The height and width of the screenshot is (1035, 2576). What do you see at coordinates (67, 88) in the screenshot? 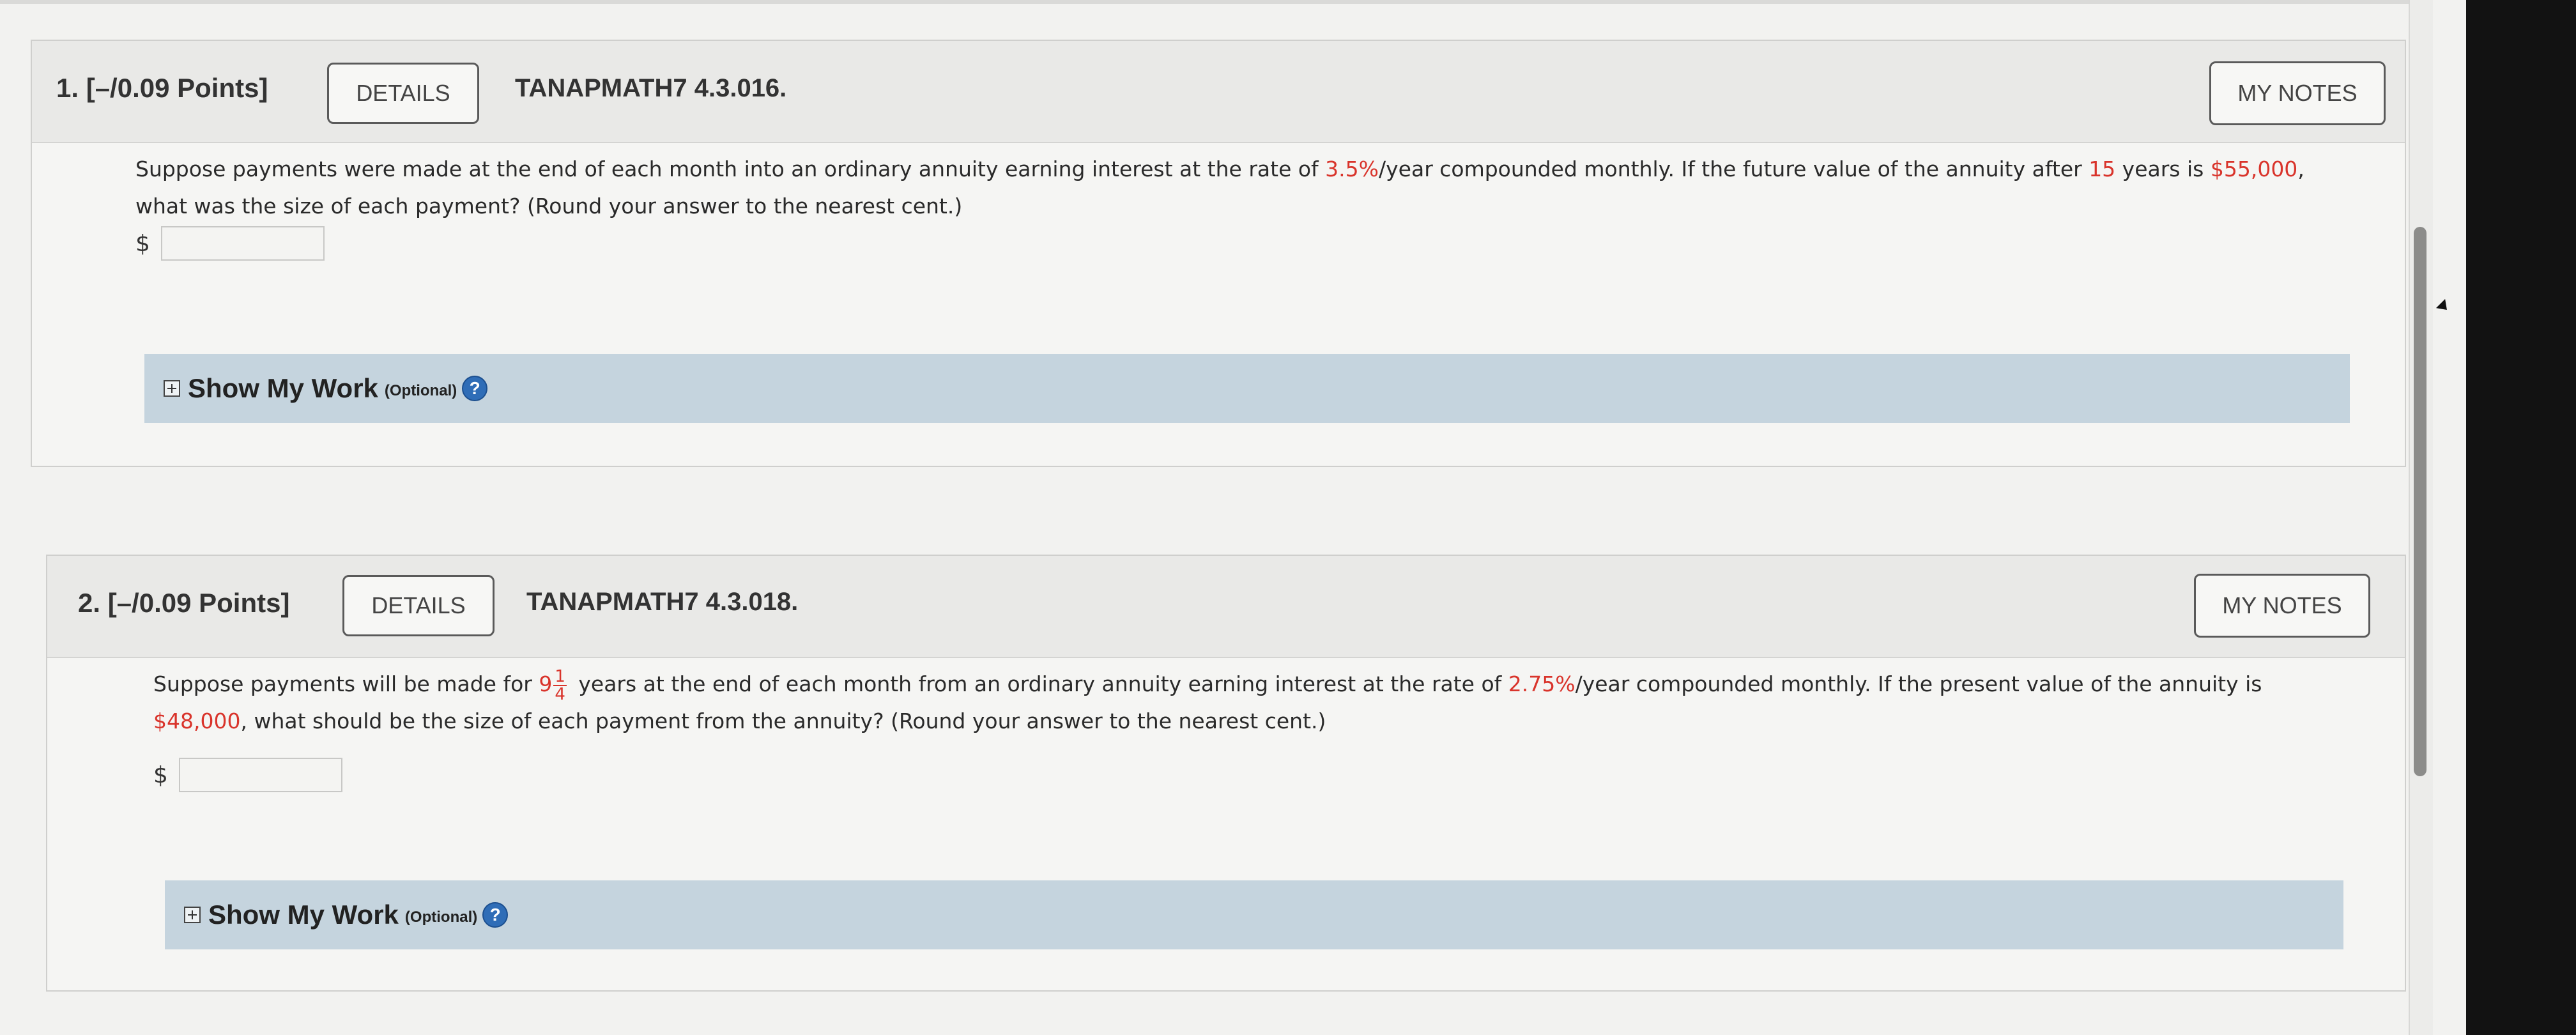
I see `question-index: 1.` at bounding box center [67, 88].